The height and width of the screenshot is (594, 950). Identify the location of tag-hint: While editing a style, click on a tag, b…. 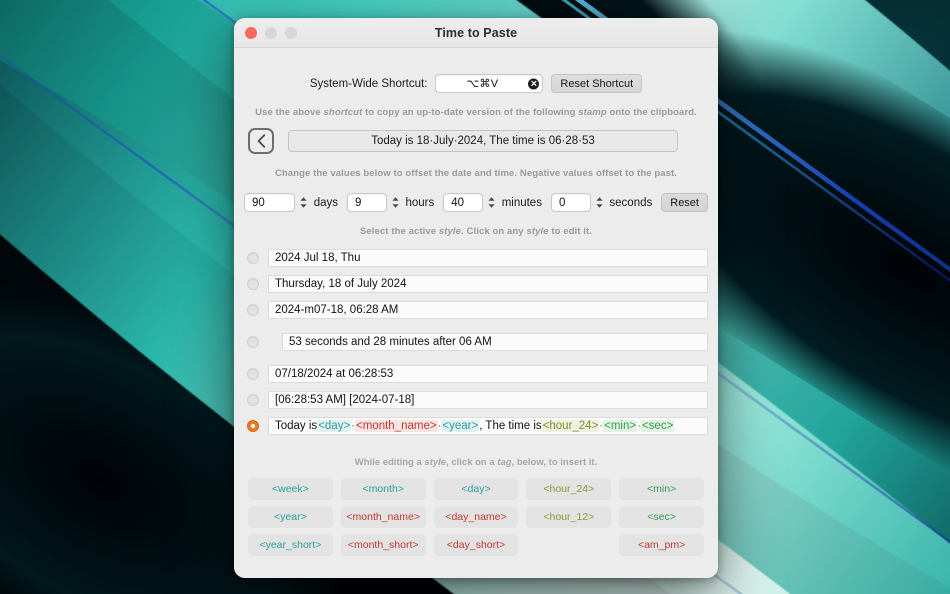
(476, 462).